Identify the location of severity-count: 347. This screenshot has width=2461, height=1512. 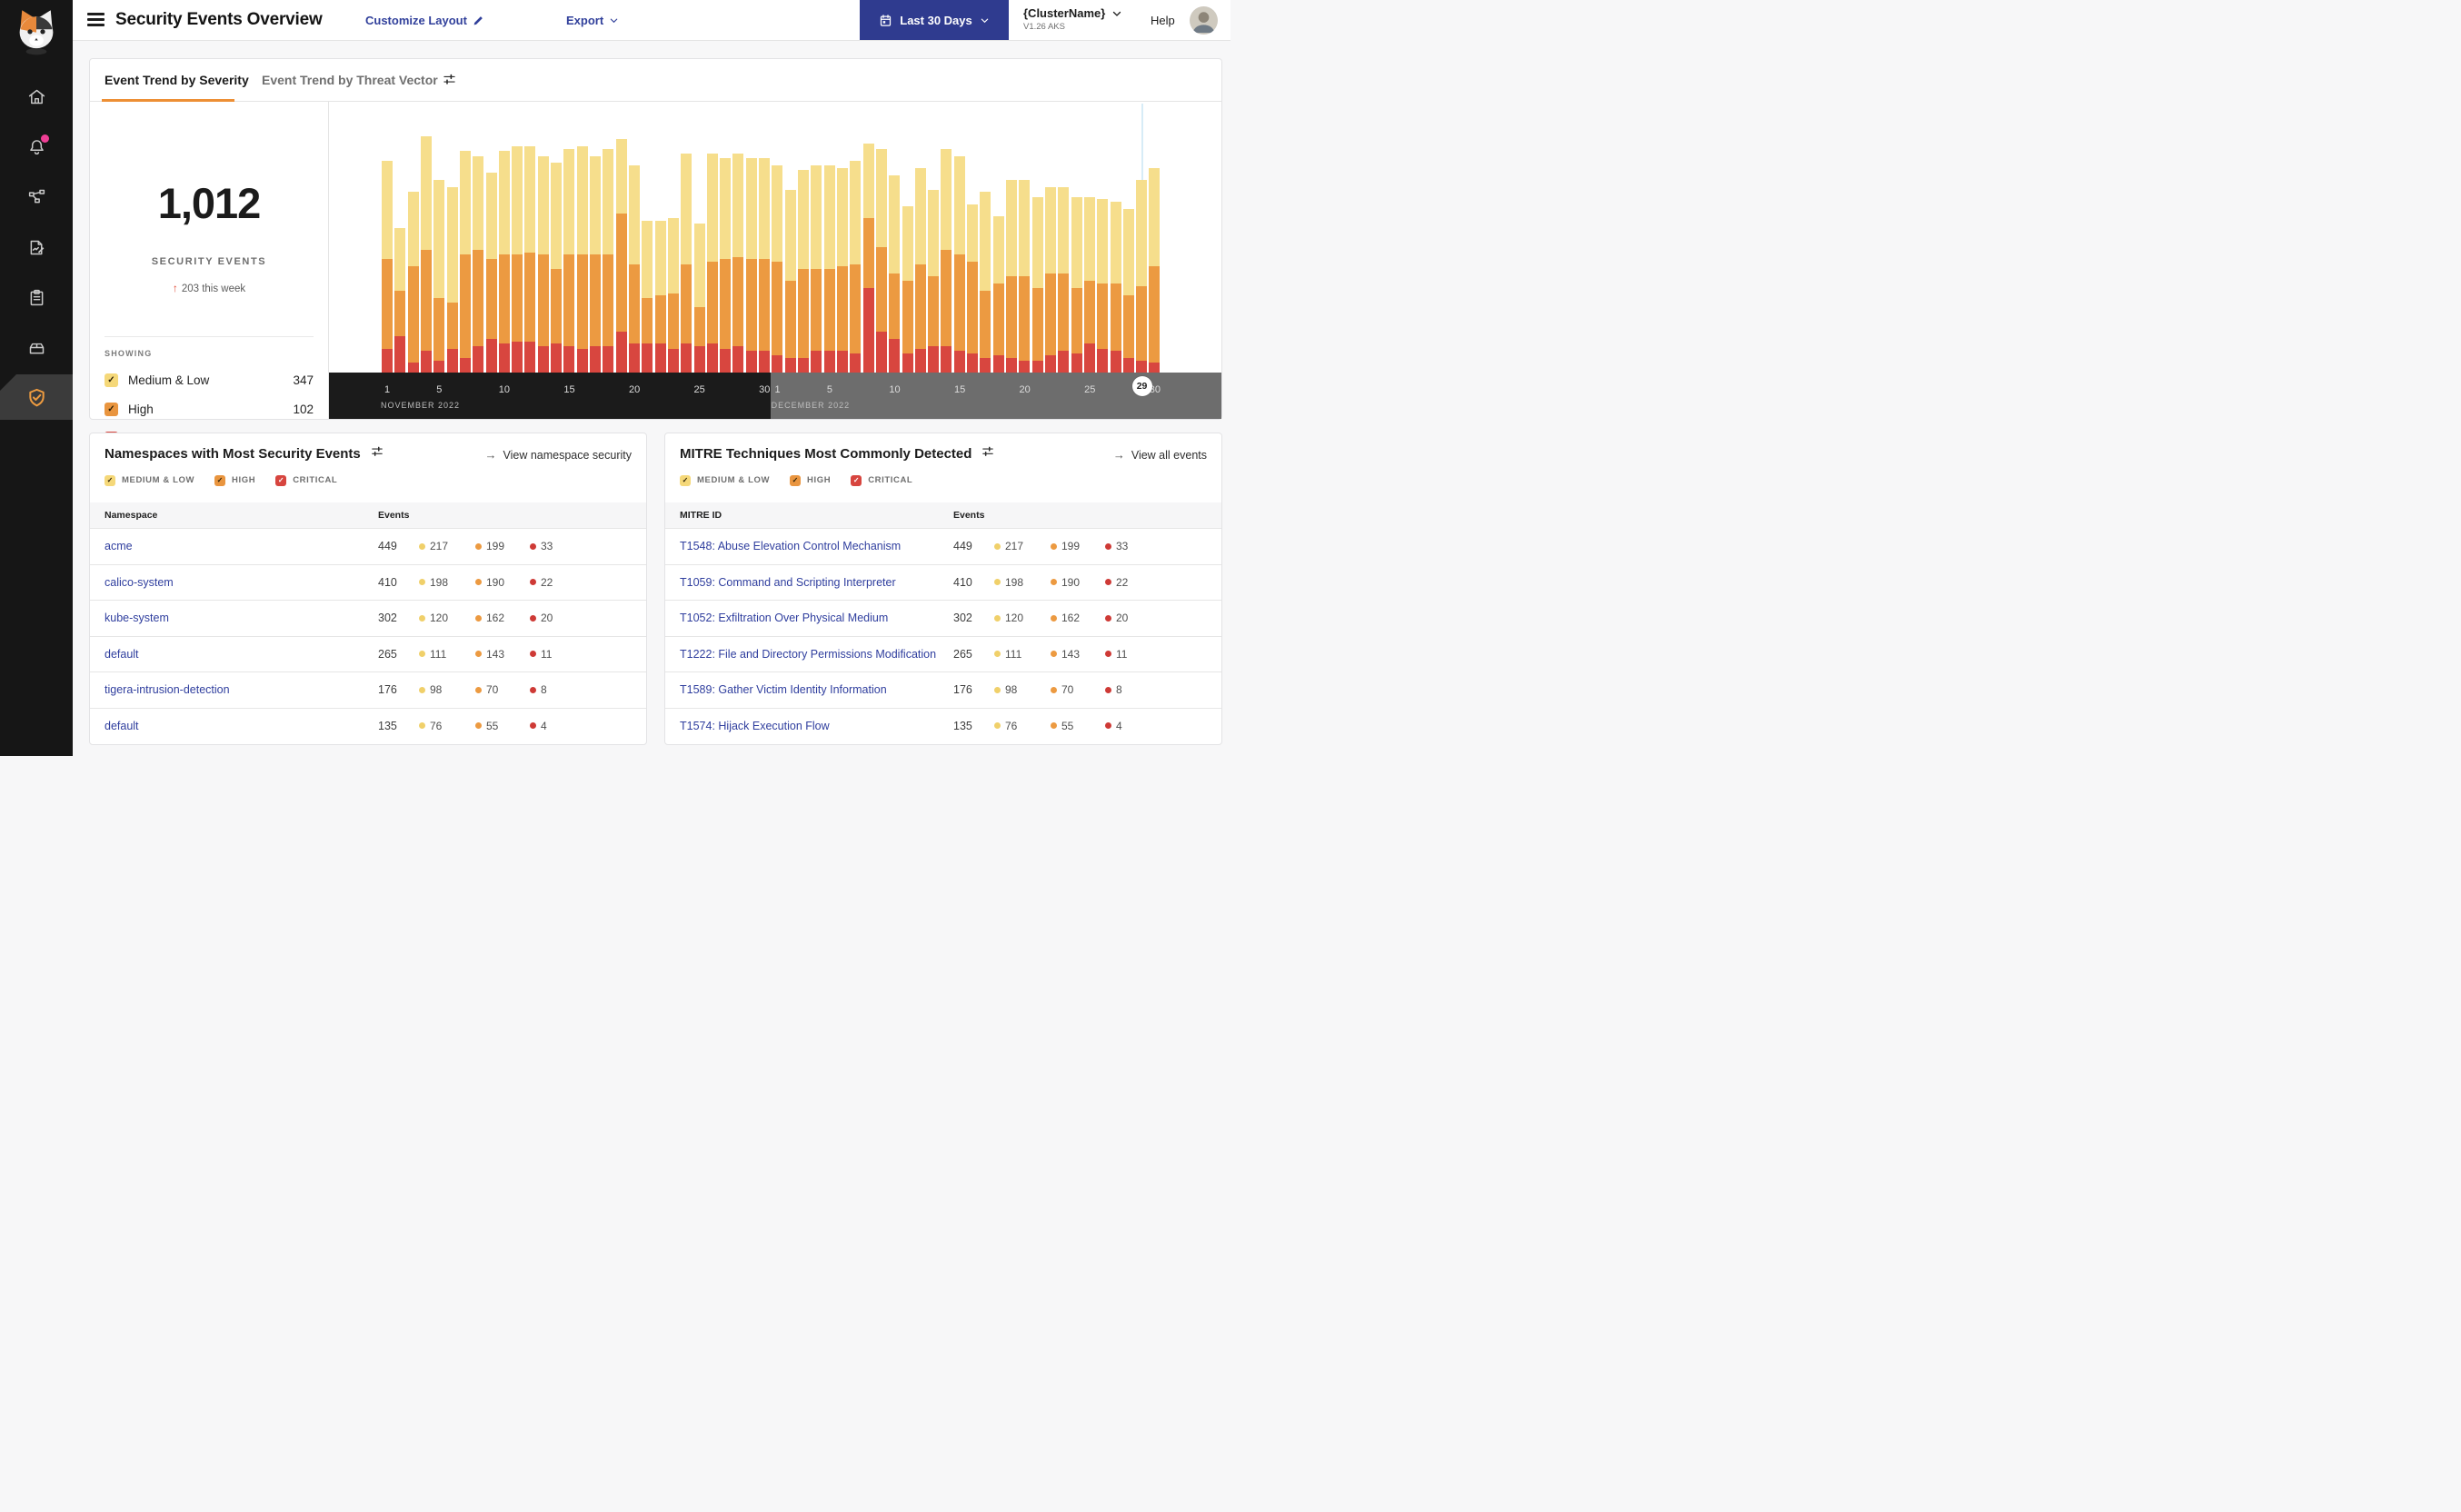
(303, 380).